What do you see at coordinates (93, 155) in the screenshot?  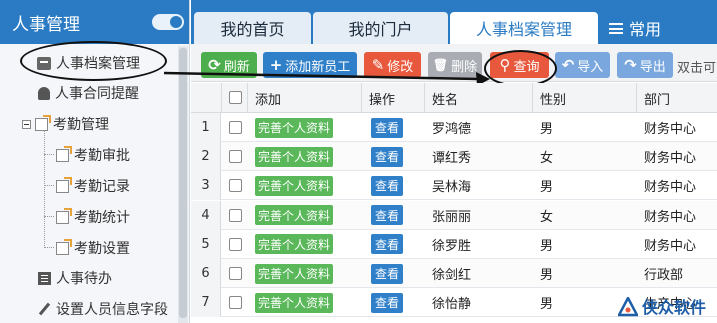 I see `sidebar-item-attendance-approval: 考勤审批` at bounding box center [93, 155].